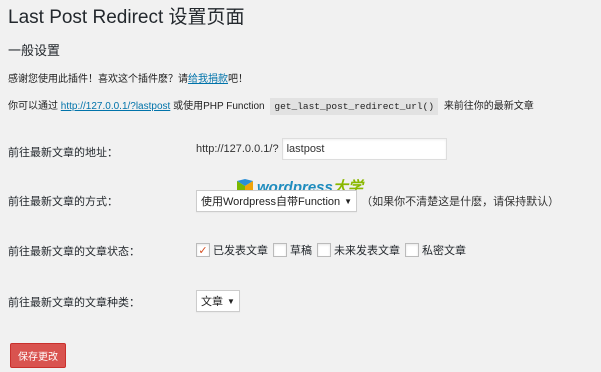 Image resolution: width=601 pixels, height=372 pixels. What do you see at coordinates (34, 50) in the screenshot?
I see `section-title: 一般设置` at bounding box center [34, 50].